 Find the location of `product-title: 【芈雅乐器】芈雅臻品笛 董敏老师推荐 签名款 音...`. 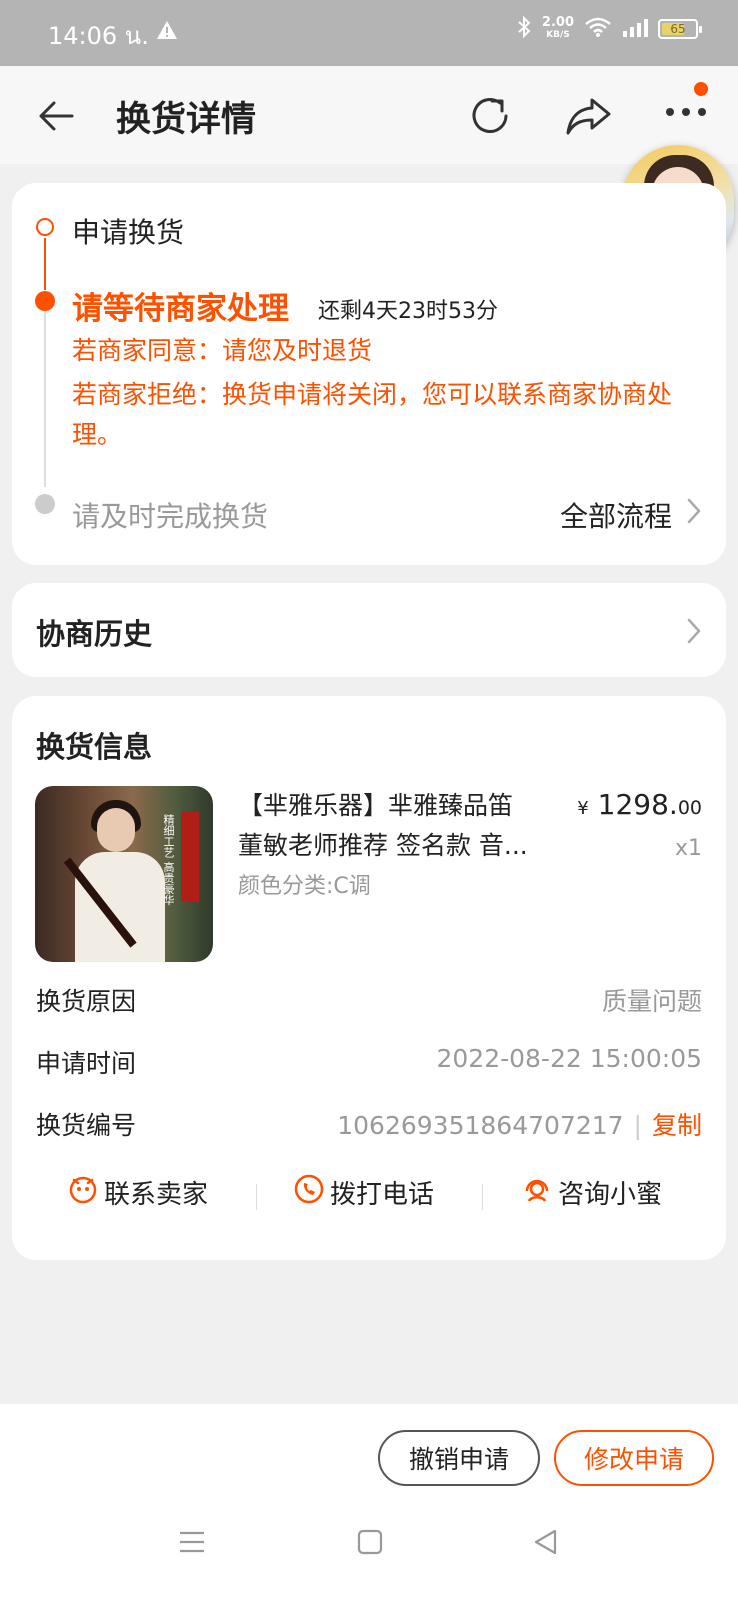

product-title: 【芈雅乐器】芈雅臻品笛 董敏老师推荐 签名款 音... is located at coordinates (403, 826).